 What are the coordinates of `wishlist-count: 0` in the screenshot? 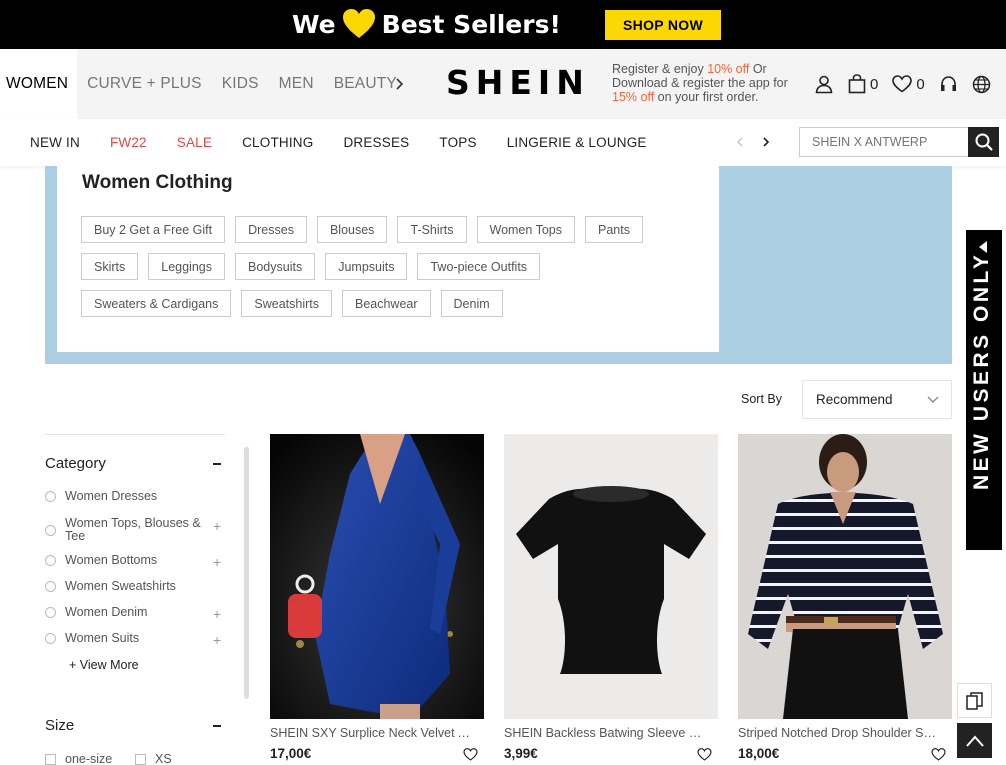 It's located at (920, 84).